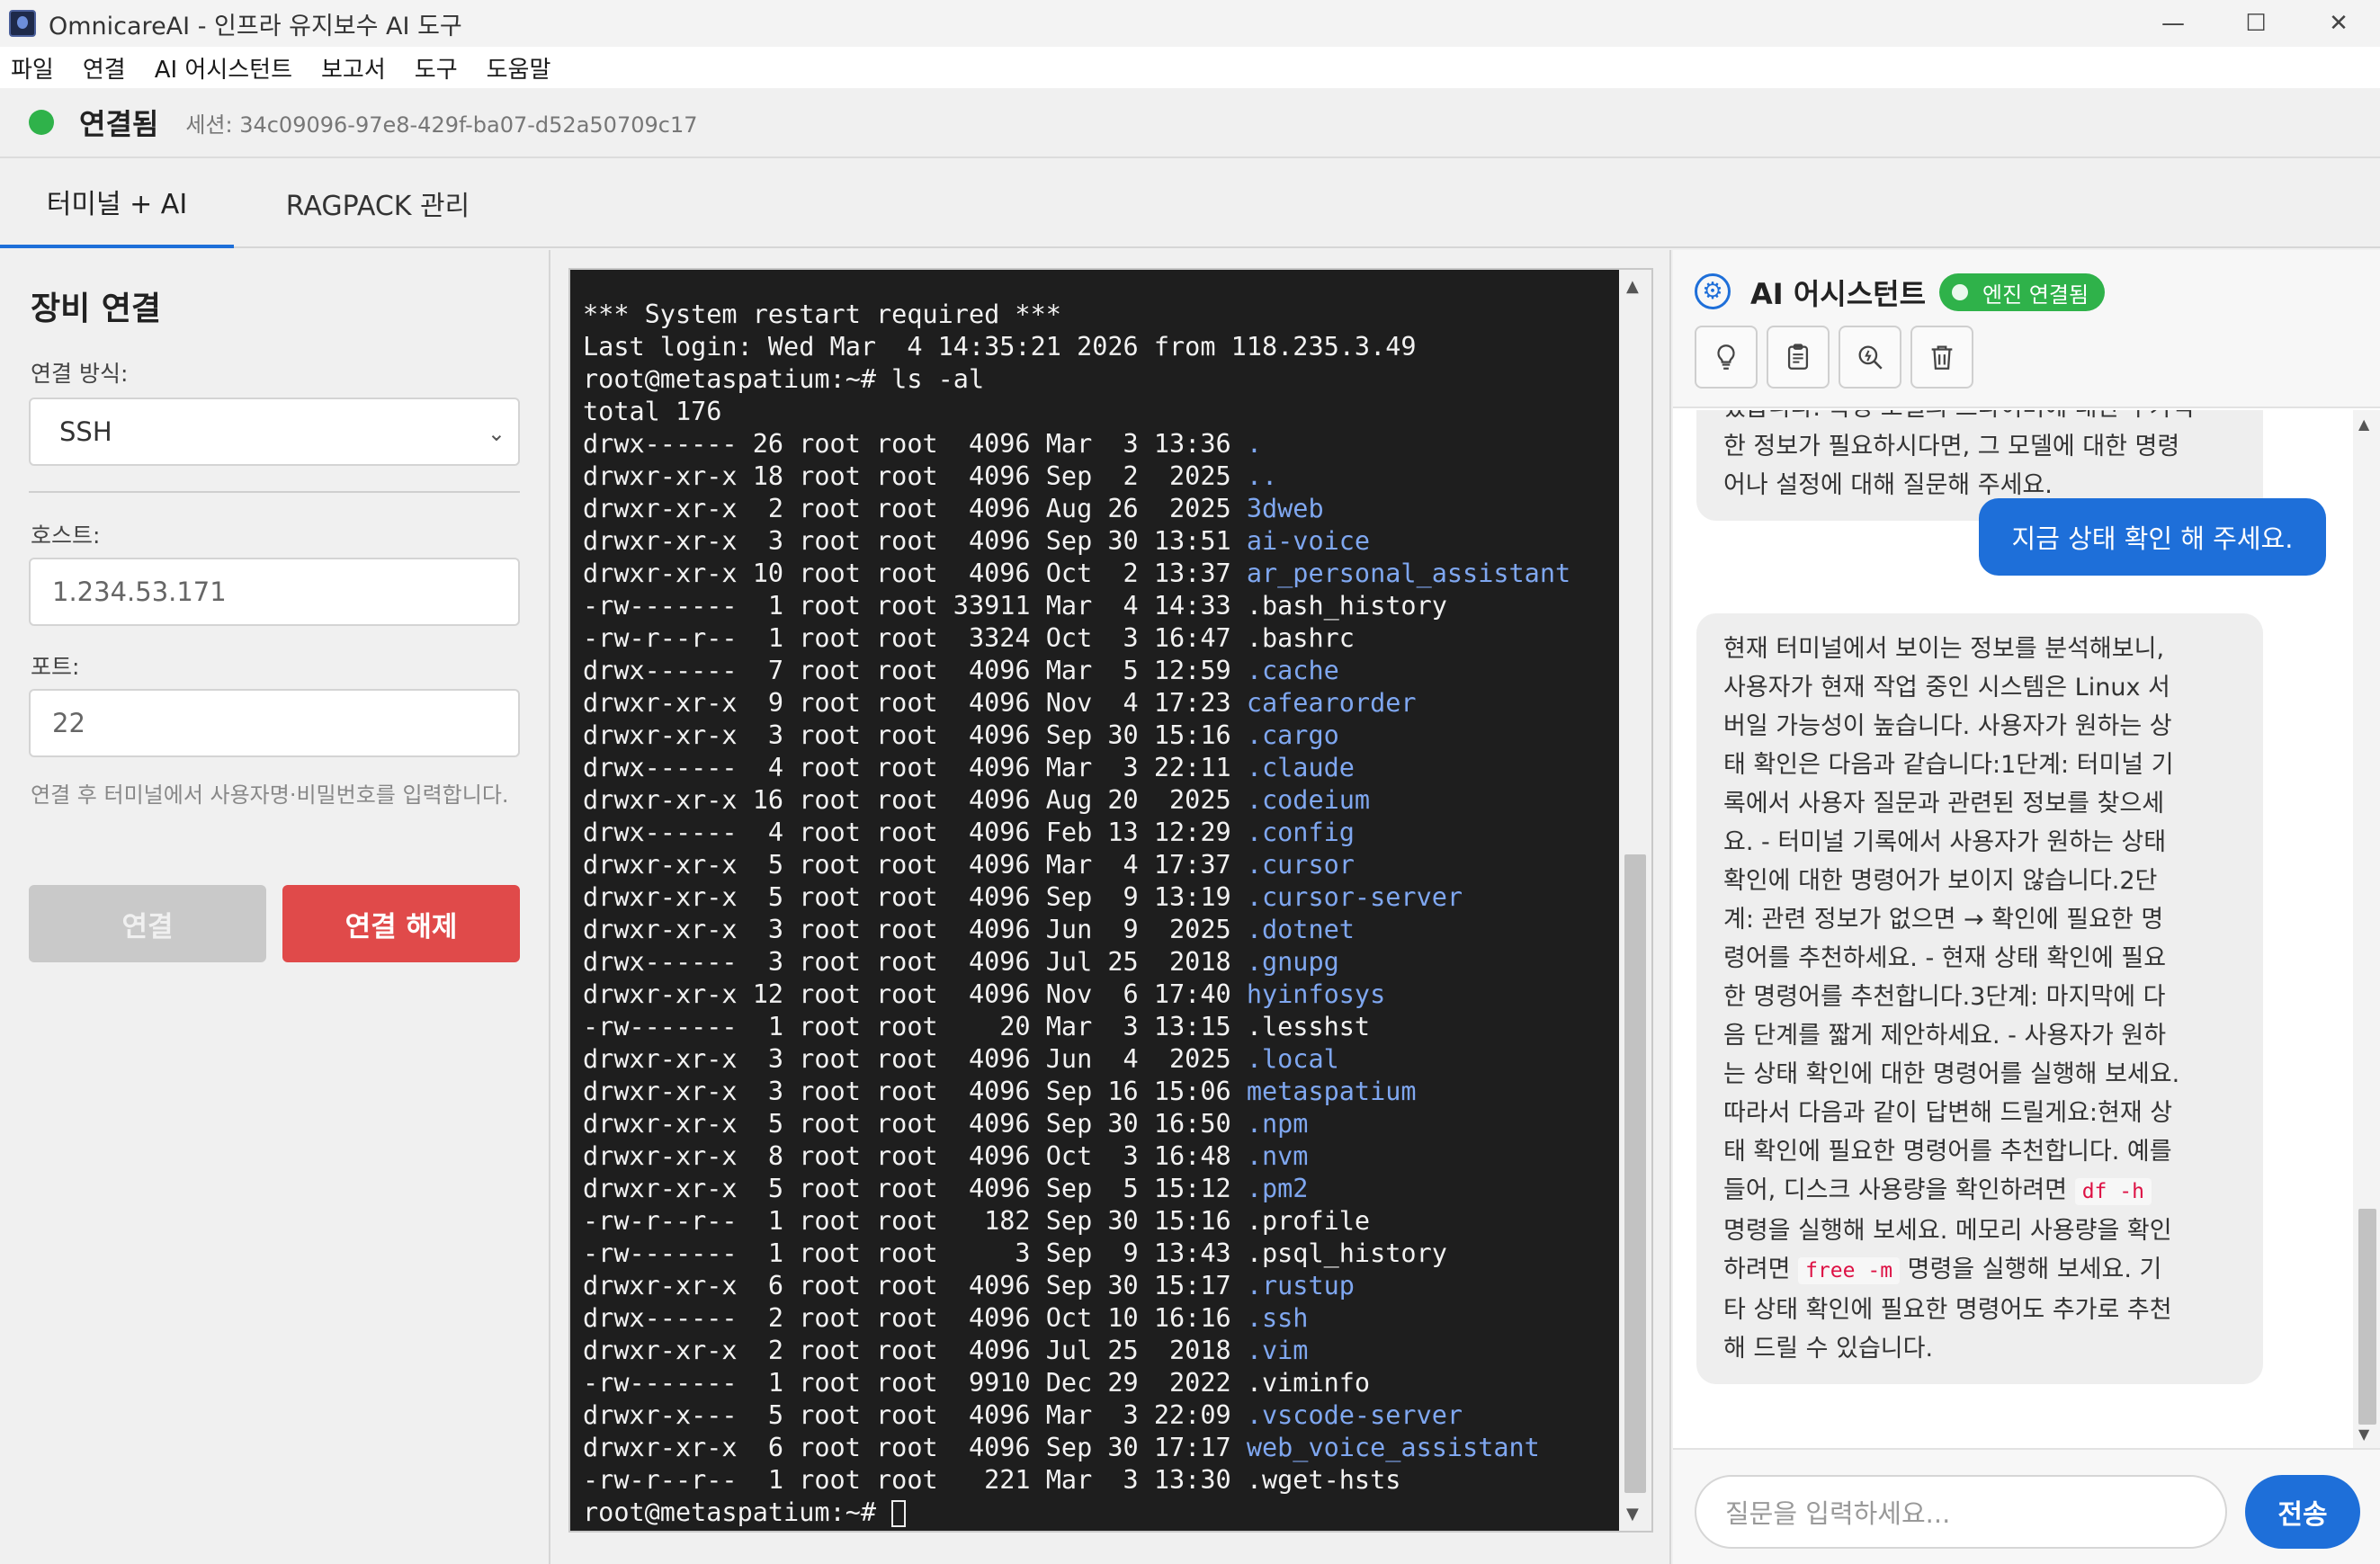 The image size is (2380, 1564). Describe the element at coordinates (737, 1512) in the screenshot. I see `terminal-prompt: root@metaspatium:~#` at that location.